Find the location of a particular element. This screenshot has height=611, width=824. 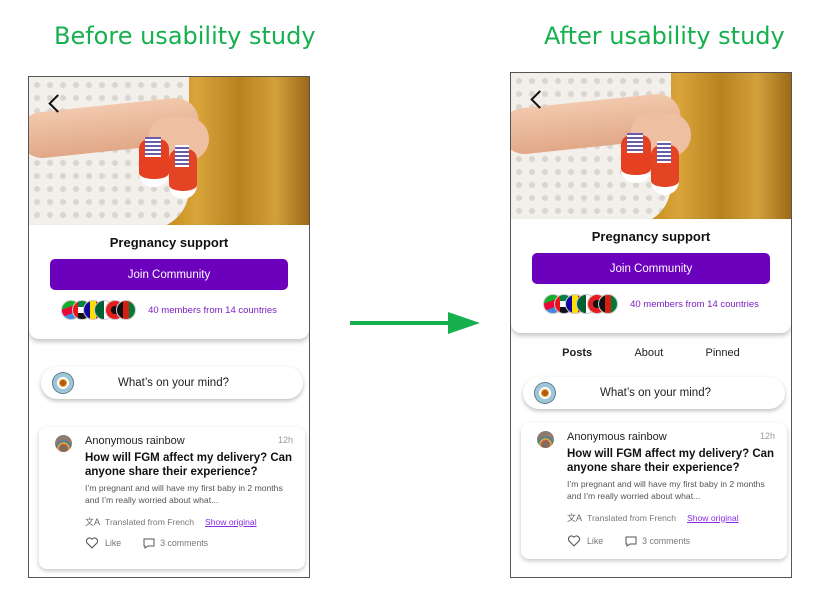

arrow-right-icon is located at coordinates (415, 323).